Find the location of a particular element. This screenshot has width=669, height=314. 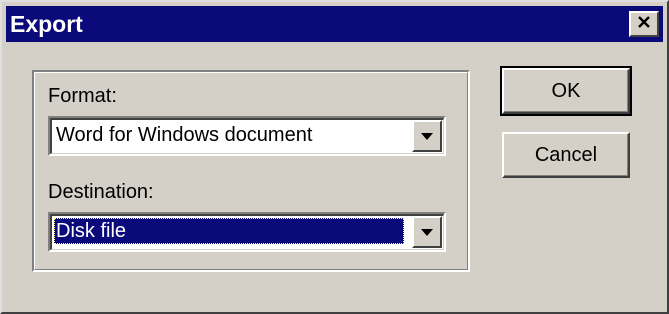

format-select: Word for Windows document is located at coordinates (247, 136).